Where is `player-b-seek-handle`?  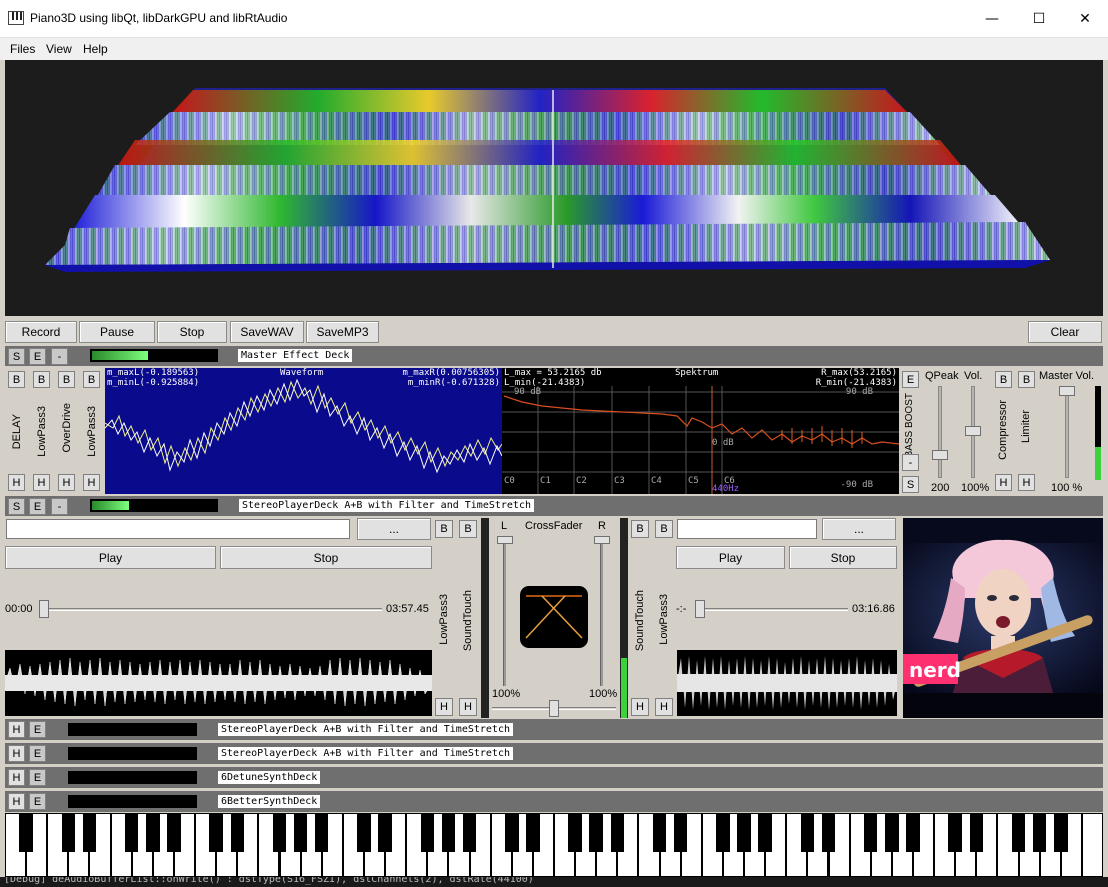 player-b-seek-handle is located at coordinates (700, 609).